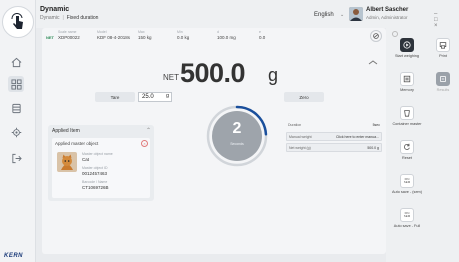 The height and width of the screenshot is (262, 459). Describe the element at coordinates (55, 9) in the screenshot. I see `app-title: Dynamic` at that location.